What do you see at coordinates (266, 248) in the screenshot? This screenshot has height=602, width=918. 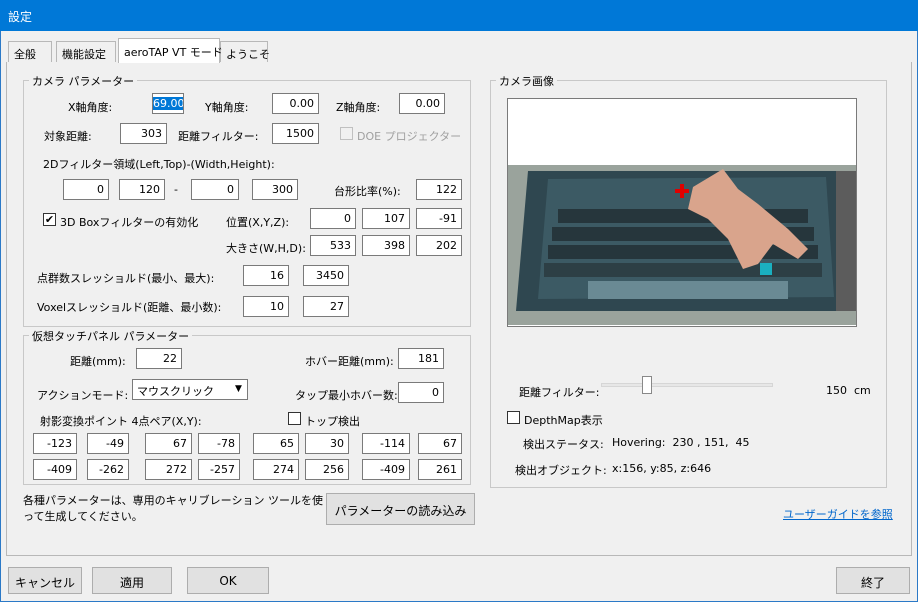 I see `size-label: 大きさ(W,H,D):` at bounding box center [266, 248].